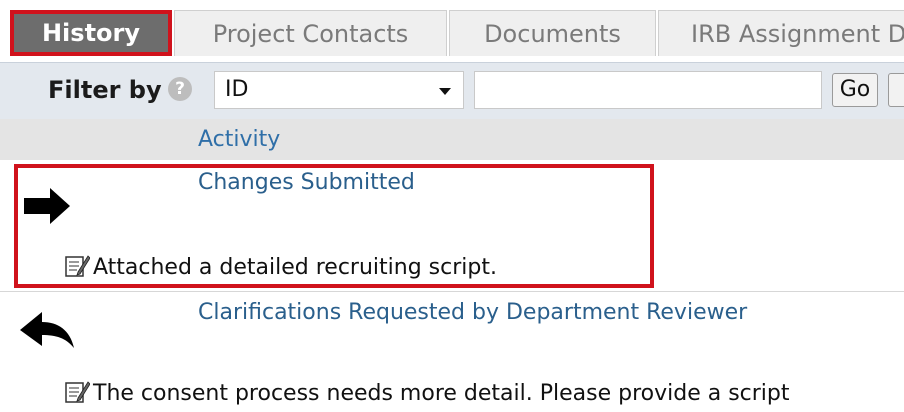 This screenshot has height=412, width=904. Describe the element at coordinates (77, 392) in the screenshot. I see `note-icon` at that location.